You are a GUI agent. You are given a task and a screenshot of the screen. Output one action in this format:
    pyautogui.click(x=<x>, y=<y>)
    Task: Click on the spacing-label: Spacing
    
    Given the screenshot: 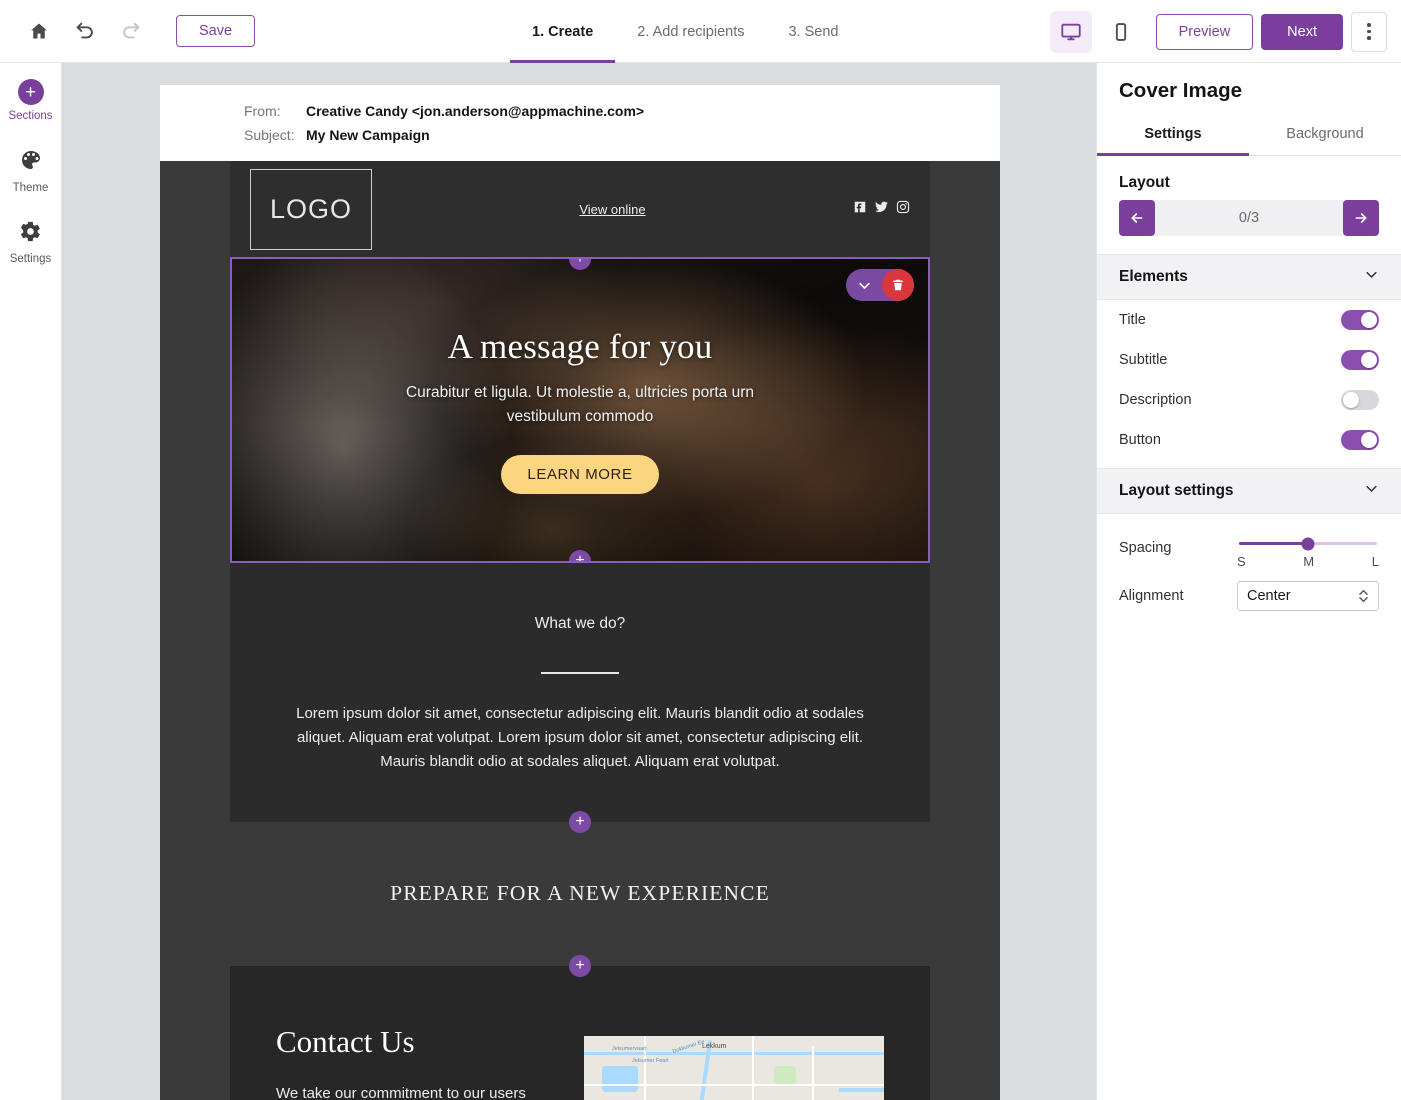 What is the action you would take?
    pyautogui.click(x=1145, y=548)
    